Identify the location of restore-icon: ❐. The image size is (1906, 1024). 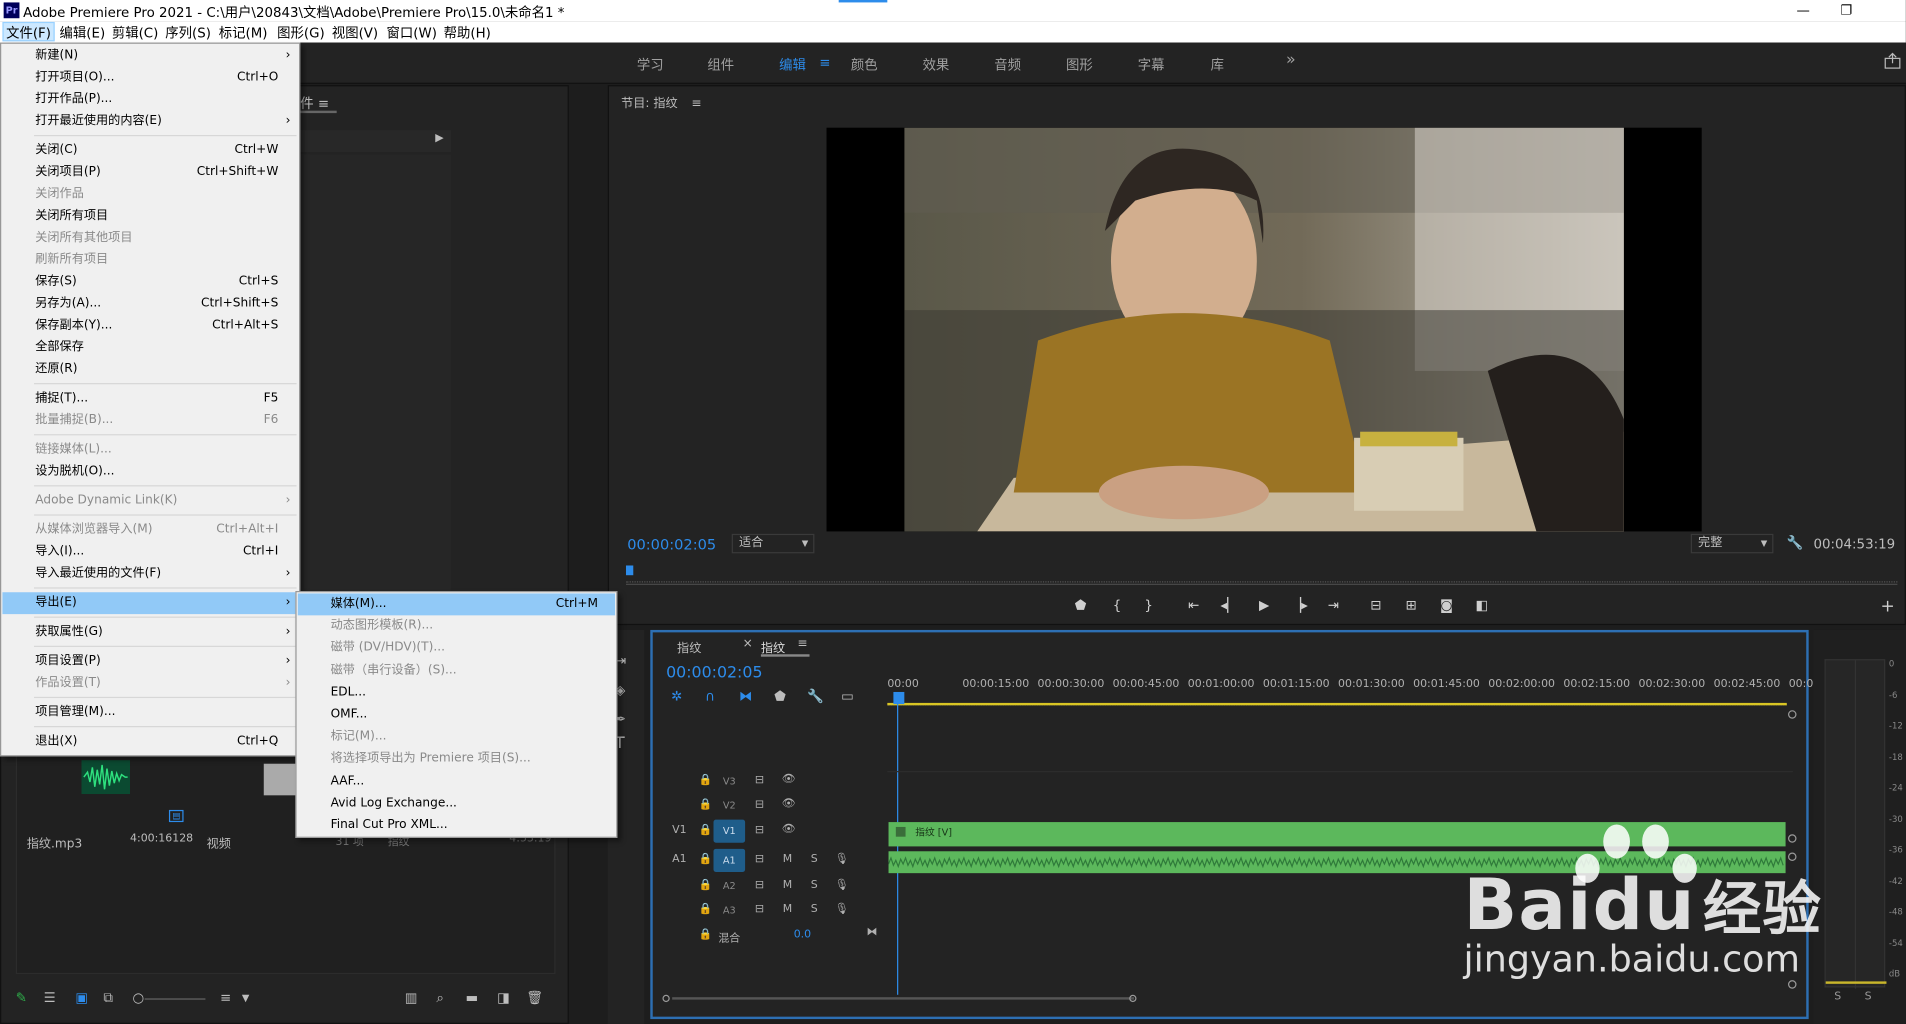
(1846, 10).